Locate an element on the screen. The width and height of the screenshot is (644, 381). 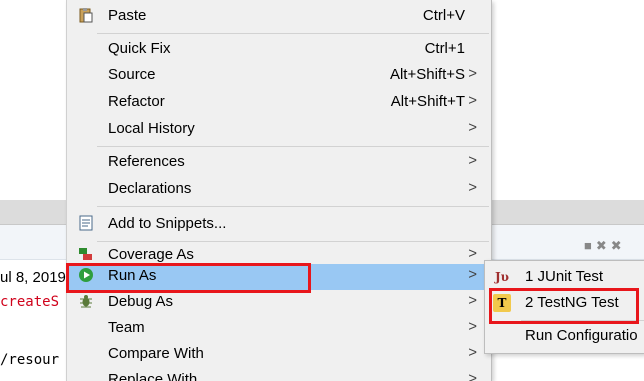
menu-item-label: Paste is located at coordinates (127, 15).